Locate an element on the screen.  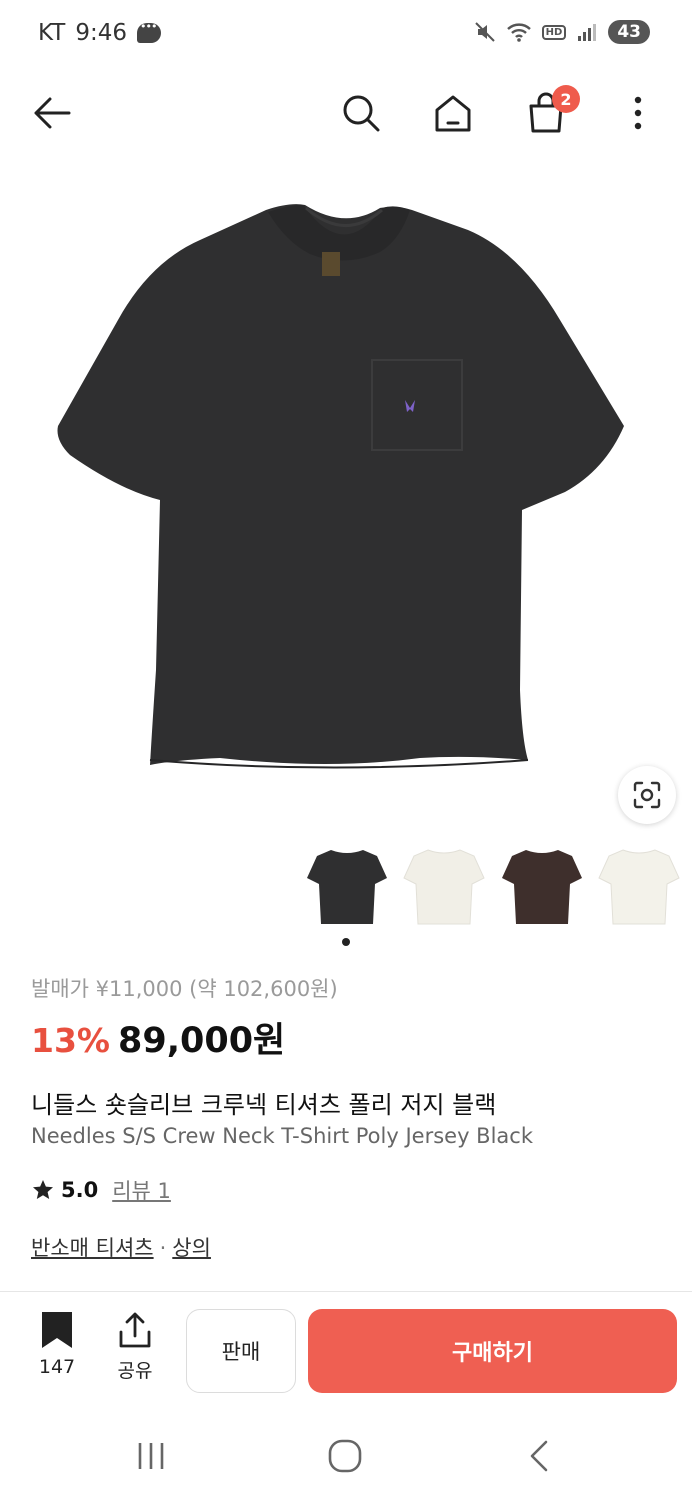
cart-count-badge: 2 is located at coordinates (566, 99).